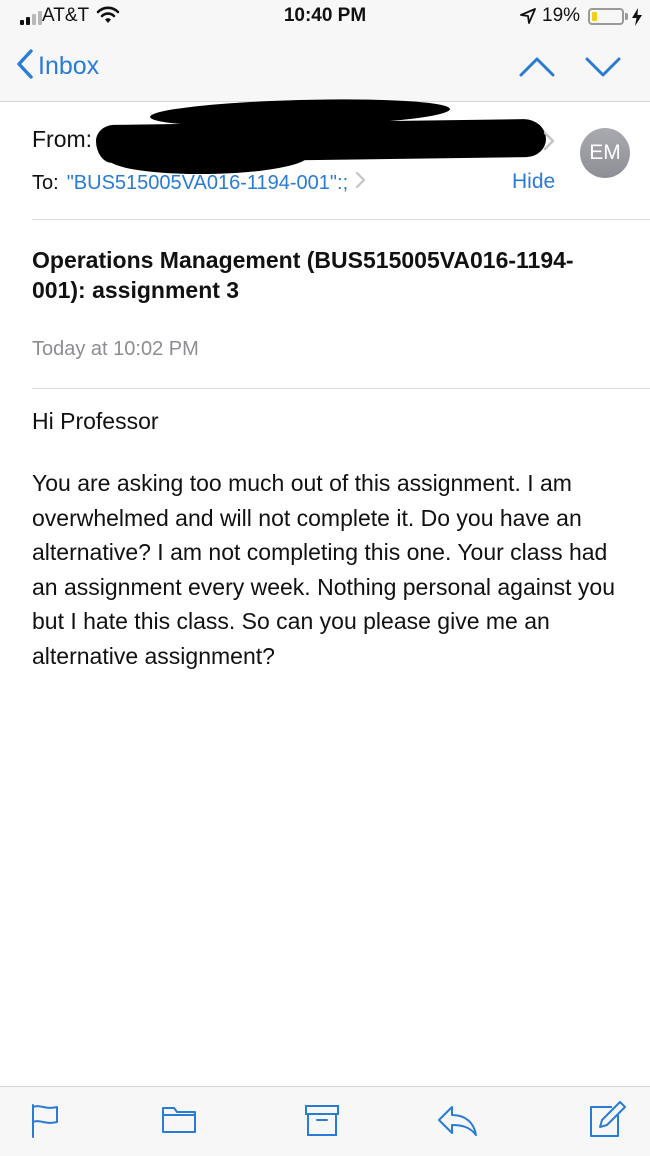 The width and height of the screenshot is (650, 1156). What do you see at coordinates (457, 1122) in the screenshot?
I see `reply-icon` at bounding box center [457, 1122].